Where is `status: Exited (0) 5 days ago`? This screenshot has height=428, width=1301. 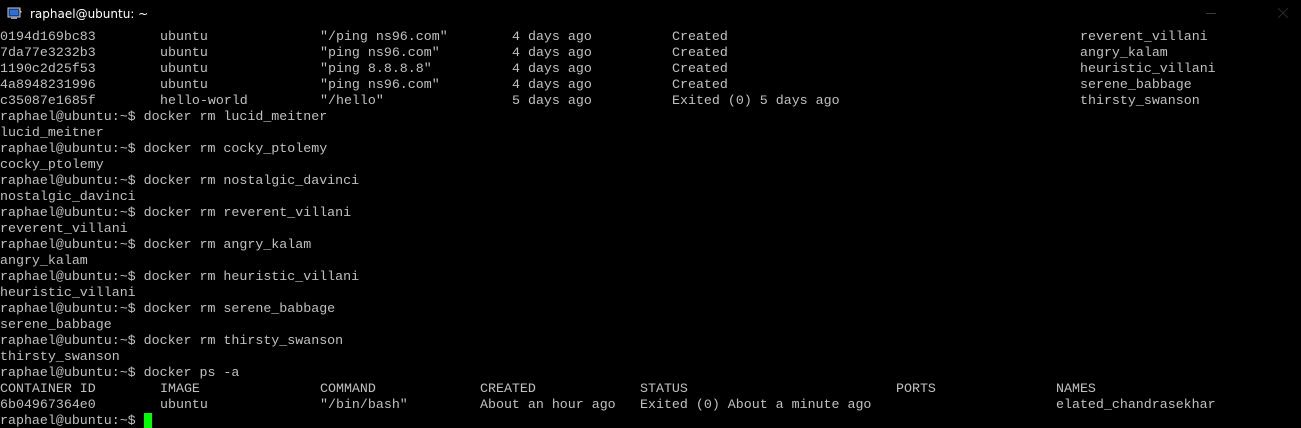 status: Exited (0) 5 days ago is located at coordinates (756, 100).